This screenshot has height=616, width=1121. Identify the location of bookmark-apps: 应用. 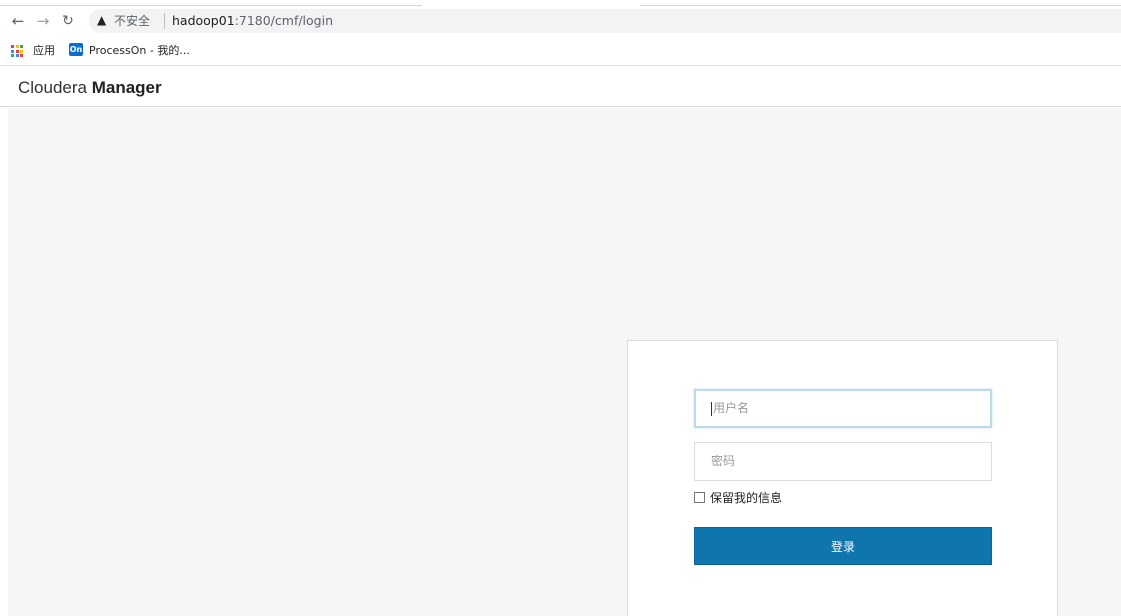
(44, 51).